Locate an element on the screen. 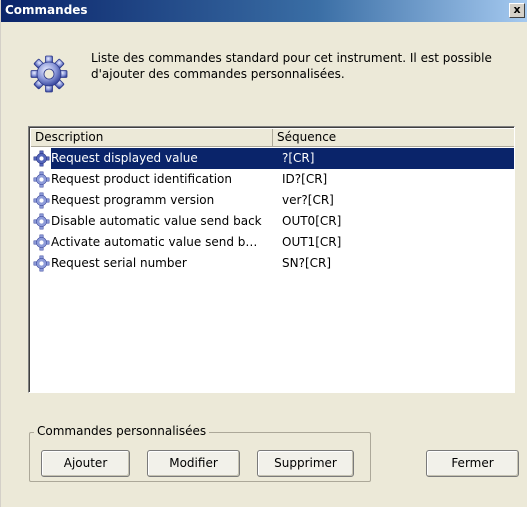 This screenshot has width=527, height=507. delete-button: Supprimer is located at coordinates (305, 463).